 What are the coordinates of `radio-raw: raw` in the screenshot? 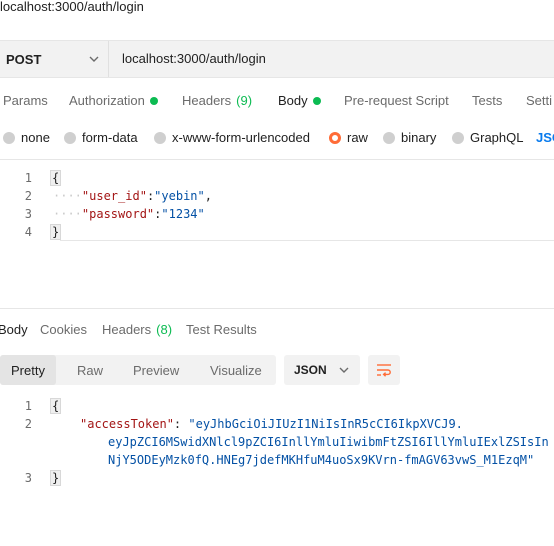 It's located at (348, 137).